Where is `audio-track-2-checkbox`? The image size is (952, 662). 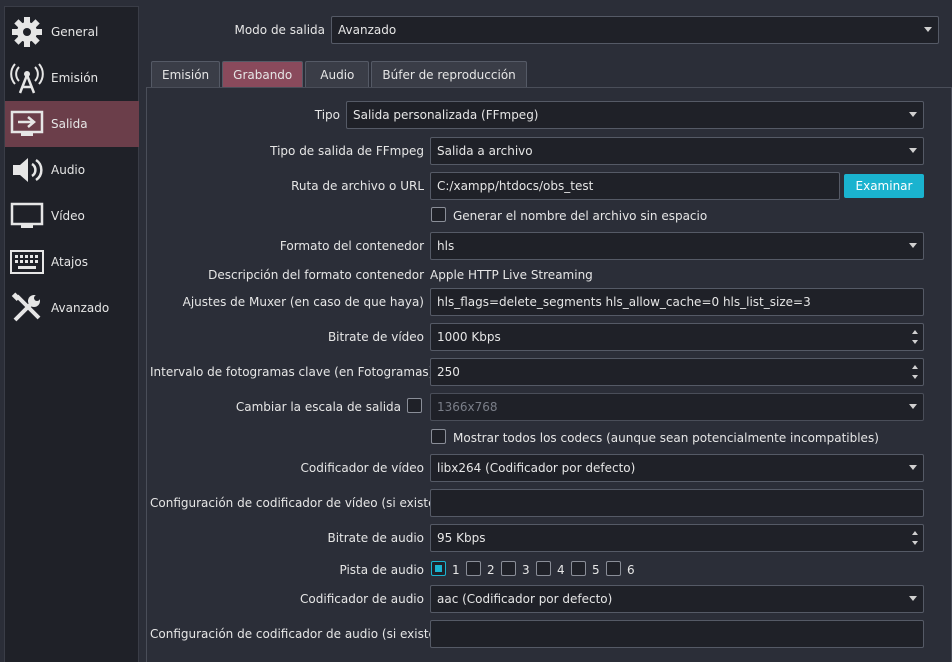
audio-track-2-checkbox is located at coordinates (473, 568).